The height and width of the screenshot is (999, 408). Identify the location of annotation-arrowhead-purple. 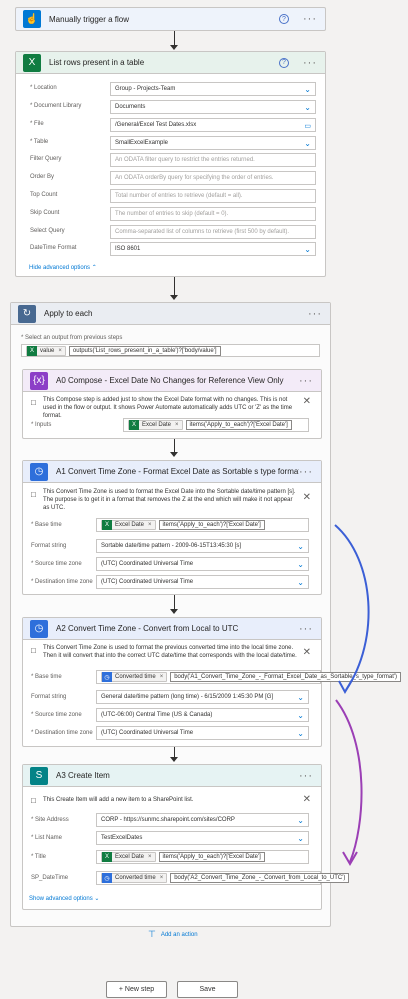
(350, 858).